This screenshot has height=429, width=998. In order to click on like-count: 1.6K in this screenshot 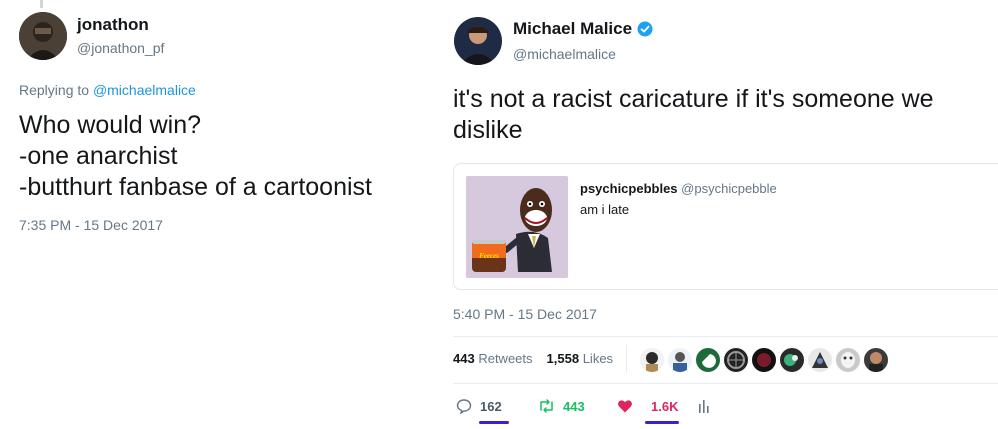, I will do `click(665, 406)`.